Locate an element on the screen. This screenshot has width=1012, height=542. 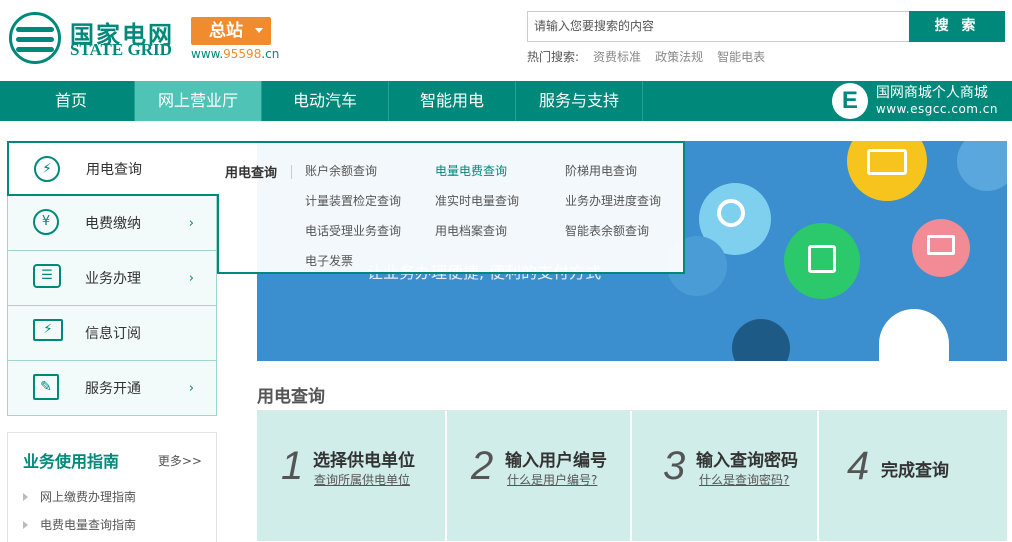
decor-circle is located at coordinates (982, 166).